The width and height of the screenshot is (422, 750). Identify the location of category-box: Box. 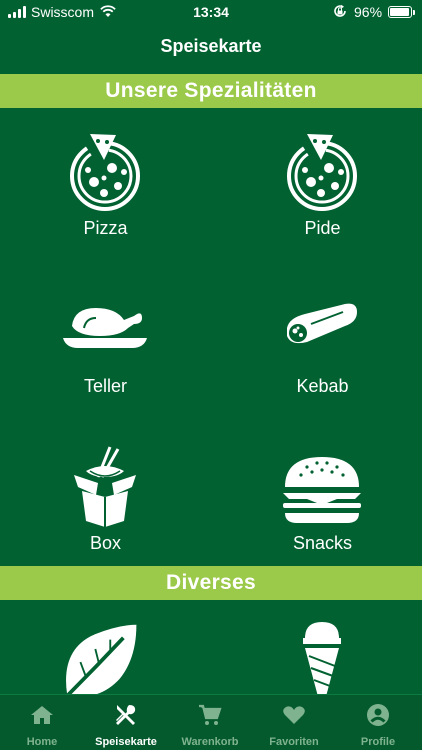
(105, 500).